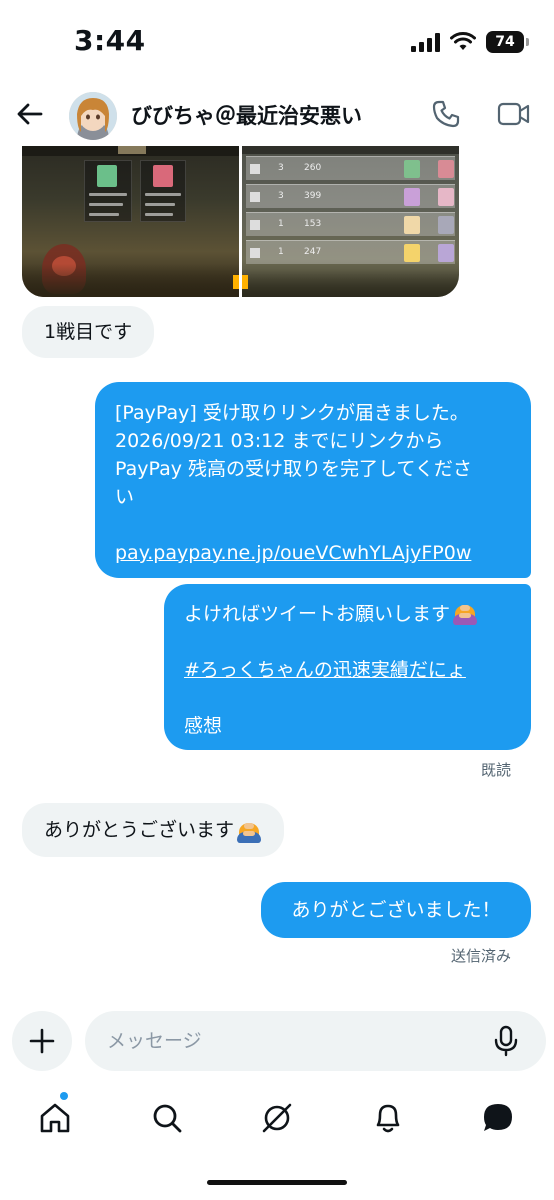 Image resolution: width=554 pixels, height=1200 pixels. Describe the element at coordinates (350, 252) in the screenshot. I see `ranking-row: 1 247` at that location.